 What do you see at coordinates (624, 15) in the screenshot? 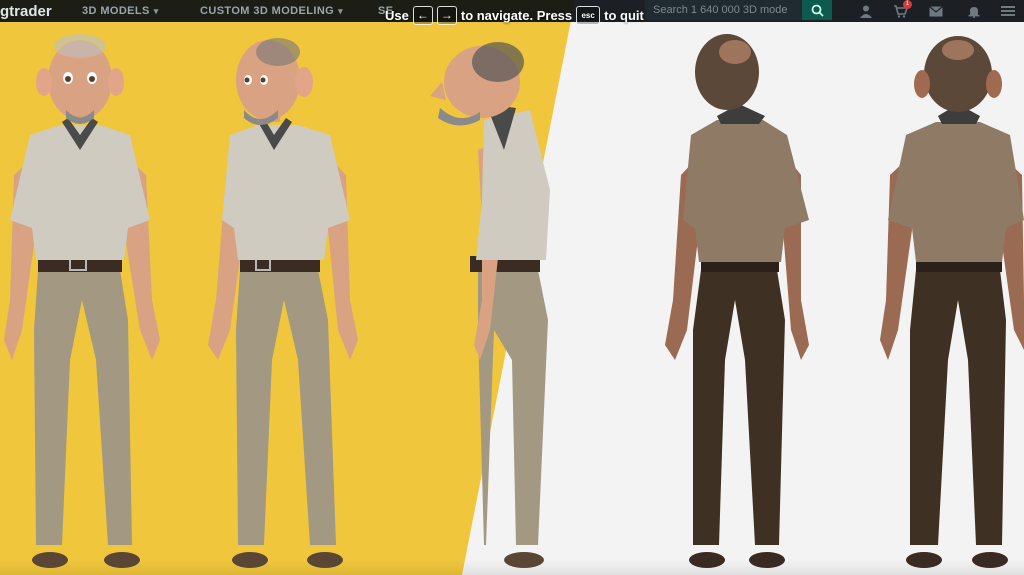
I see `hint-quit-text: to quit` at bounding box center [624, 15].